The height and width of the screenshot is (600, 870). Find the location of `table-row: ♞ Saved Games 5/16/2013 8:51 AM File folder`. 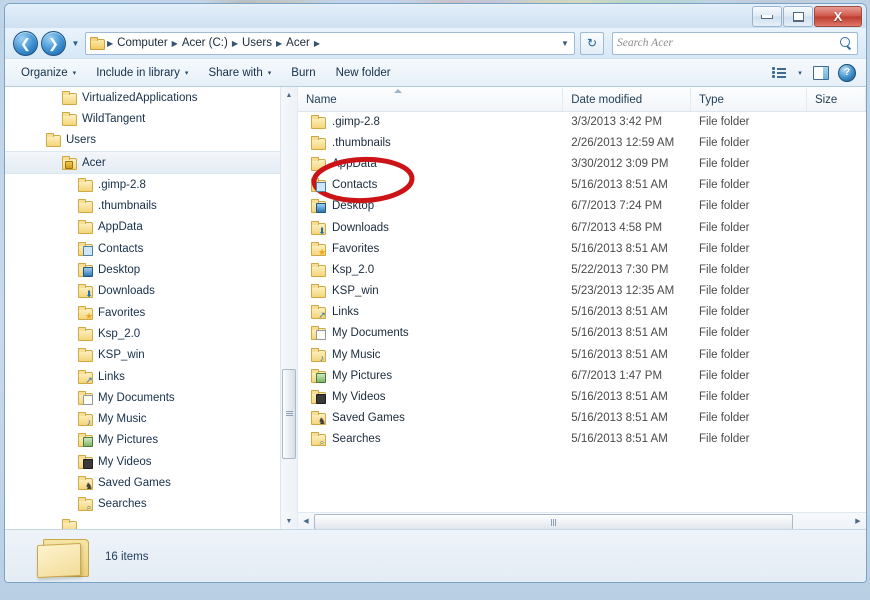

table-row: ♞ Saved Games 5/16/2013 8:51 AM File folder is located at coordinates (582, 418).